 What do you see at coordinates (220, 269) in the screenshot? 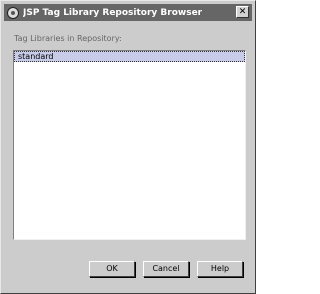
I see `help-button: Help` at bounding box center [220, 269].